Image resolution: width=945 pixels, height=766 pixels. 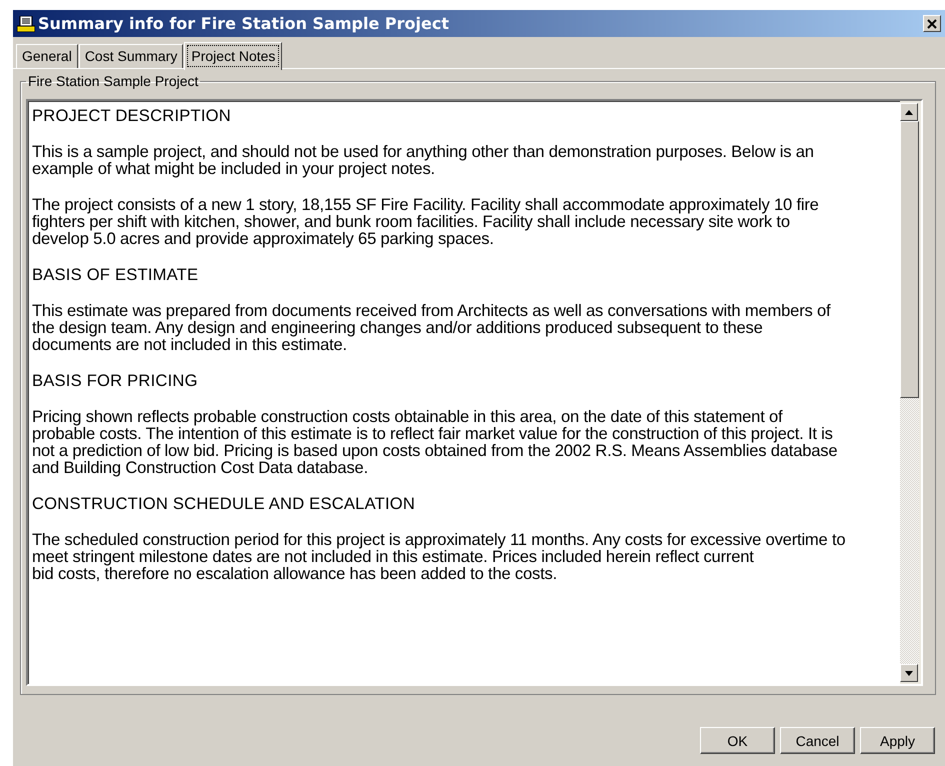 I want to click on paragraph: This is a sample project, and should not be used for anything other than demonstration purposes. Below is an example of what might be included in your project notes., so click(x=423, y=160).